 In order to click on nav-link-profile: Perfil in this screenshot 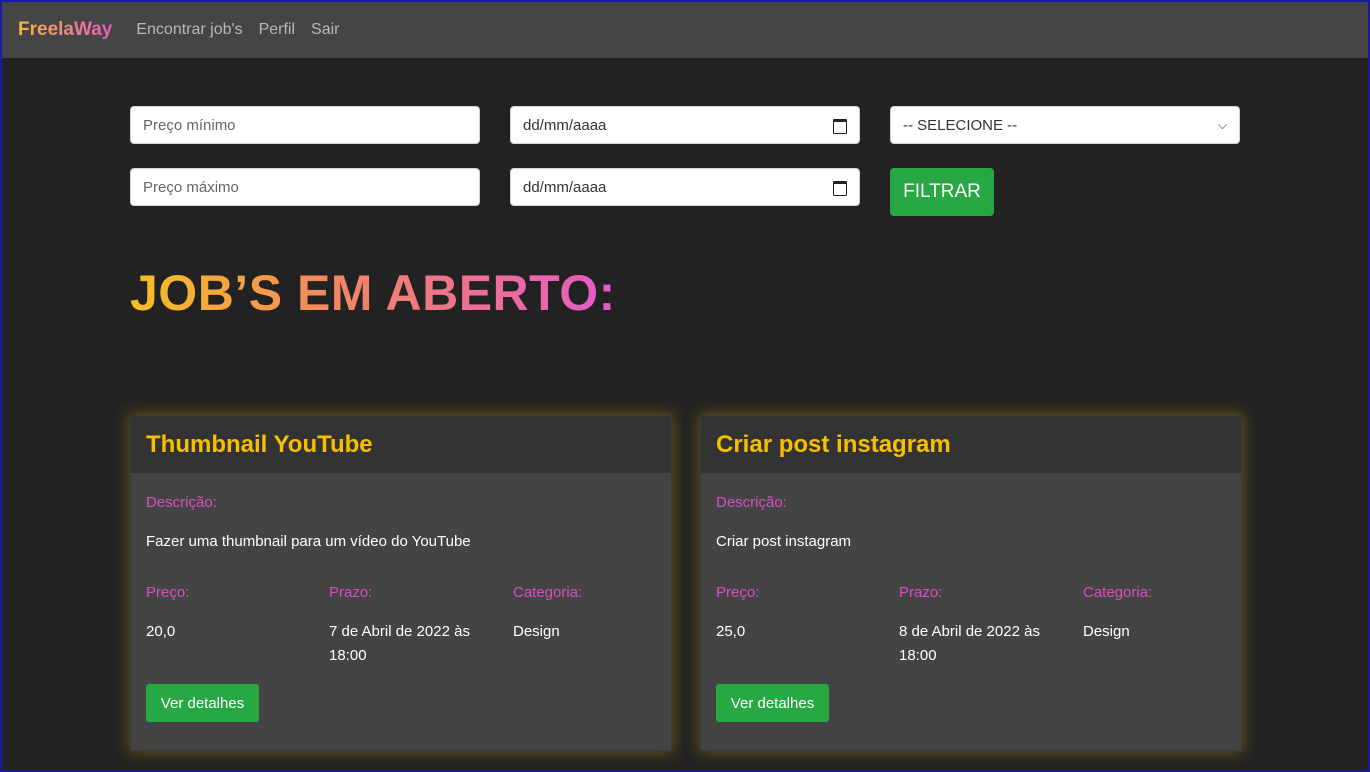, I will do `click(277, 30)`.